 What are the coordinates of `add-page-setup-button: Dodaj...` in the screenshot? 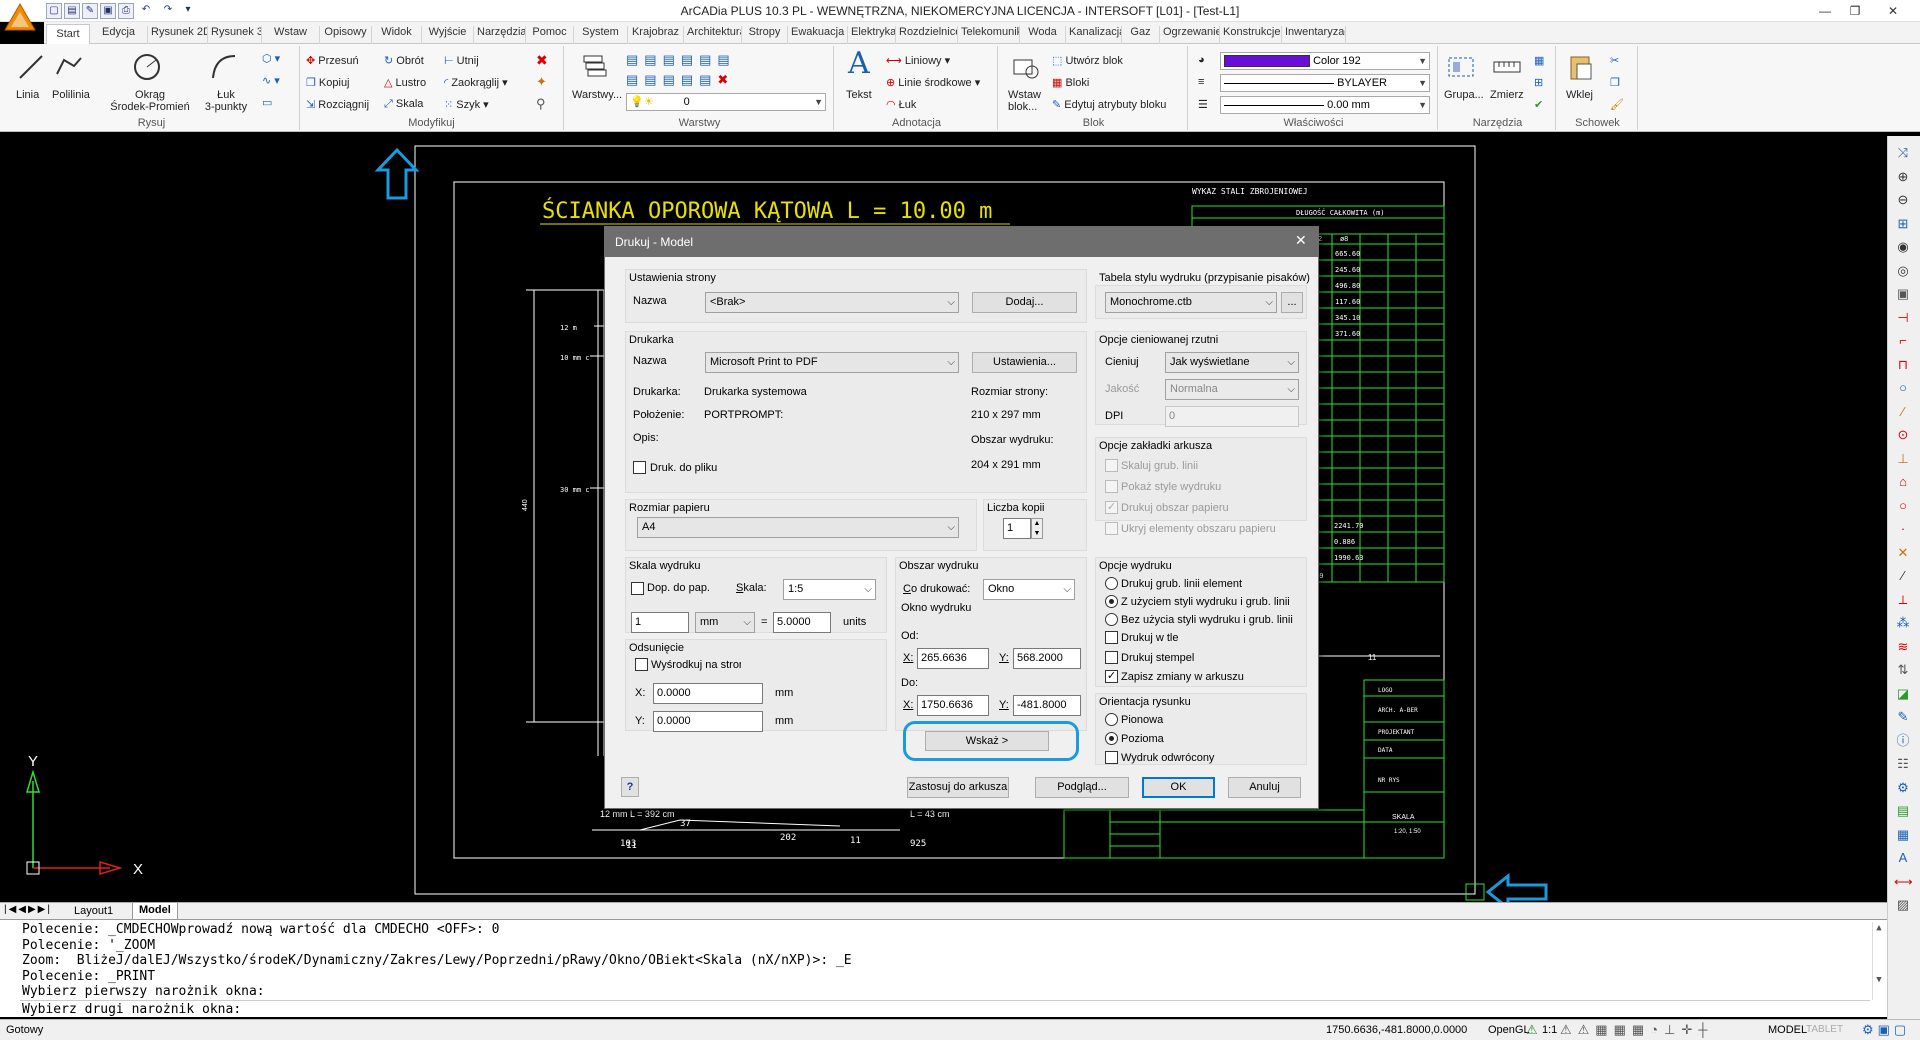 It's located at (1024, 302).